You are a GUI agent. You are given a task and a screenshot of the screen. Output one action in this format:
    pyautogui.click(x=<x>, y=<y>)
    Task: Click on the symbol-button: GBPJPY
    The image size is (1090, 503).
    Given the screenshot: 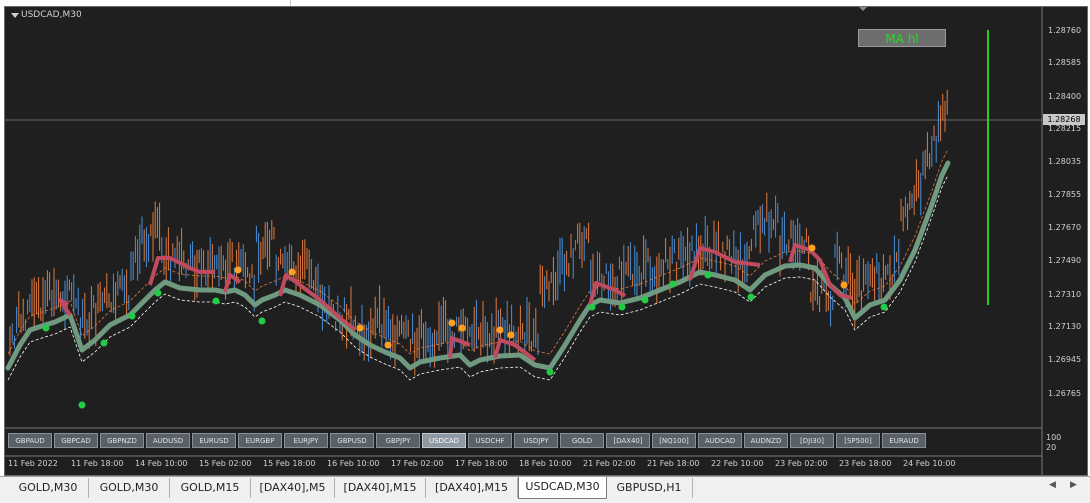 What is the action you would take?
    pyautogui.click(x=398, y=440)
    